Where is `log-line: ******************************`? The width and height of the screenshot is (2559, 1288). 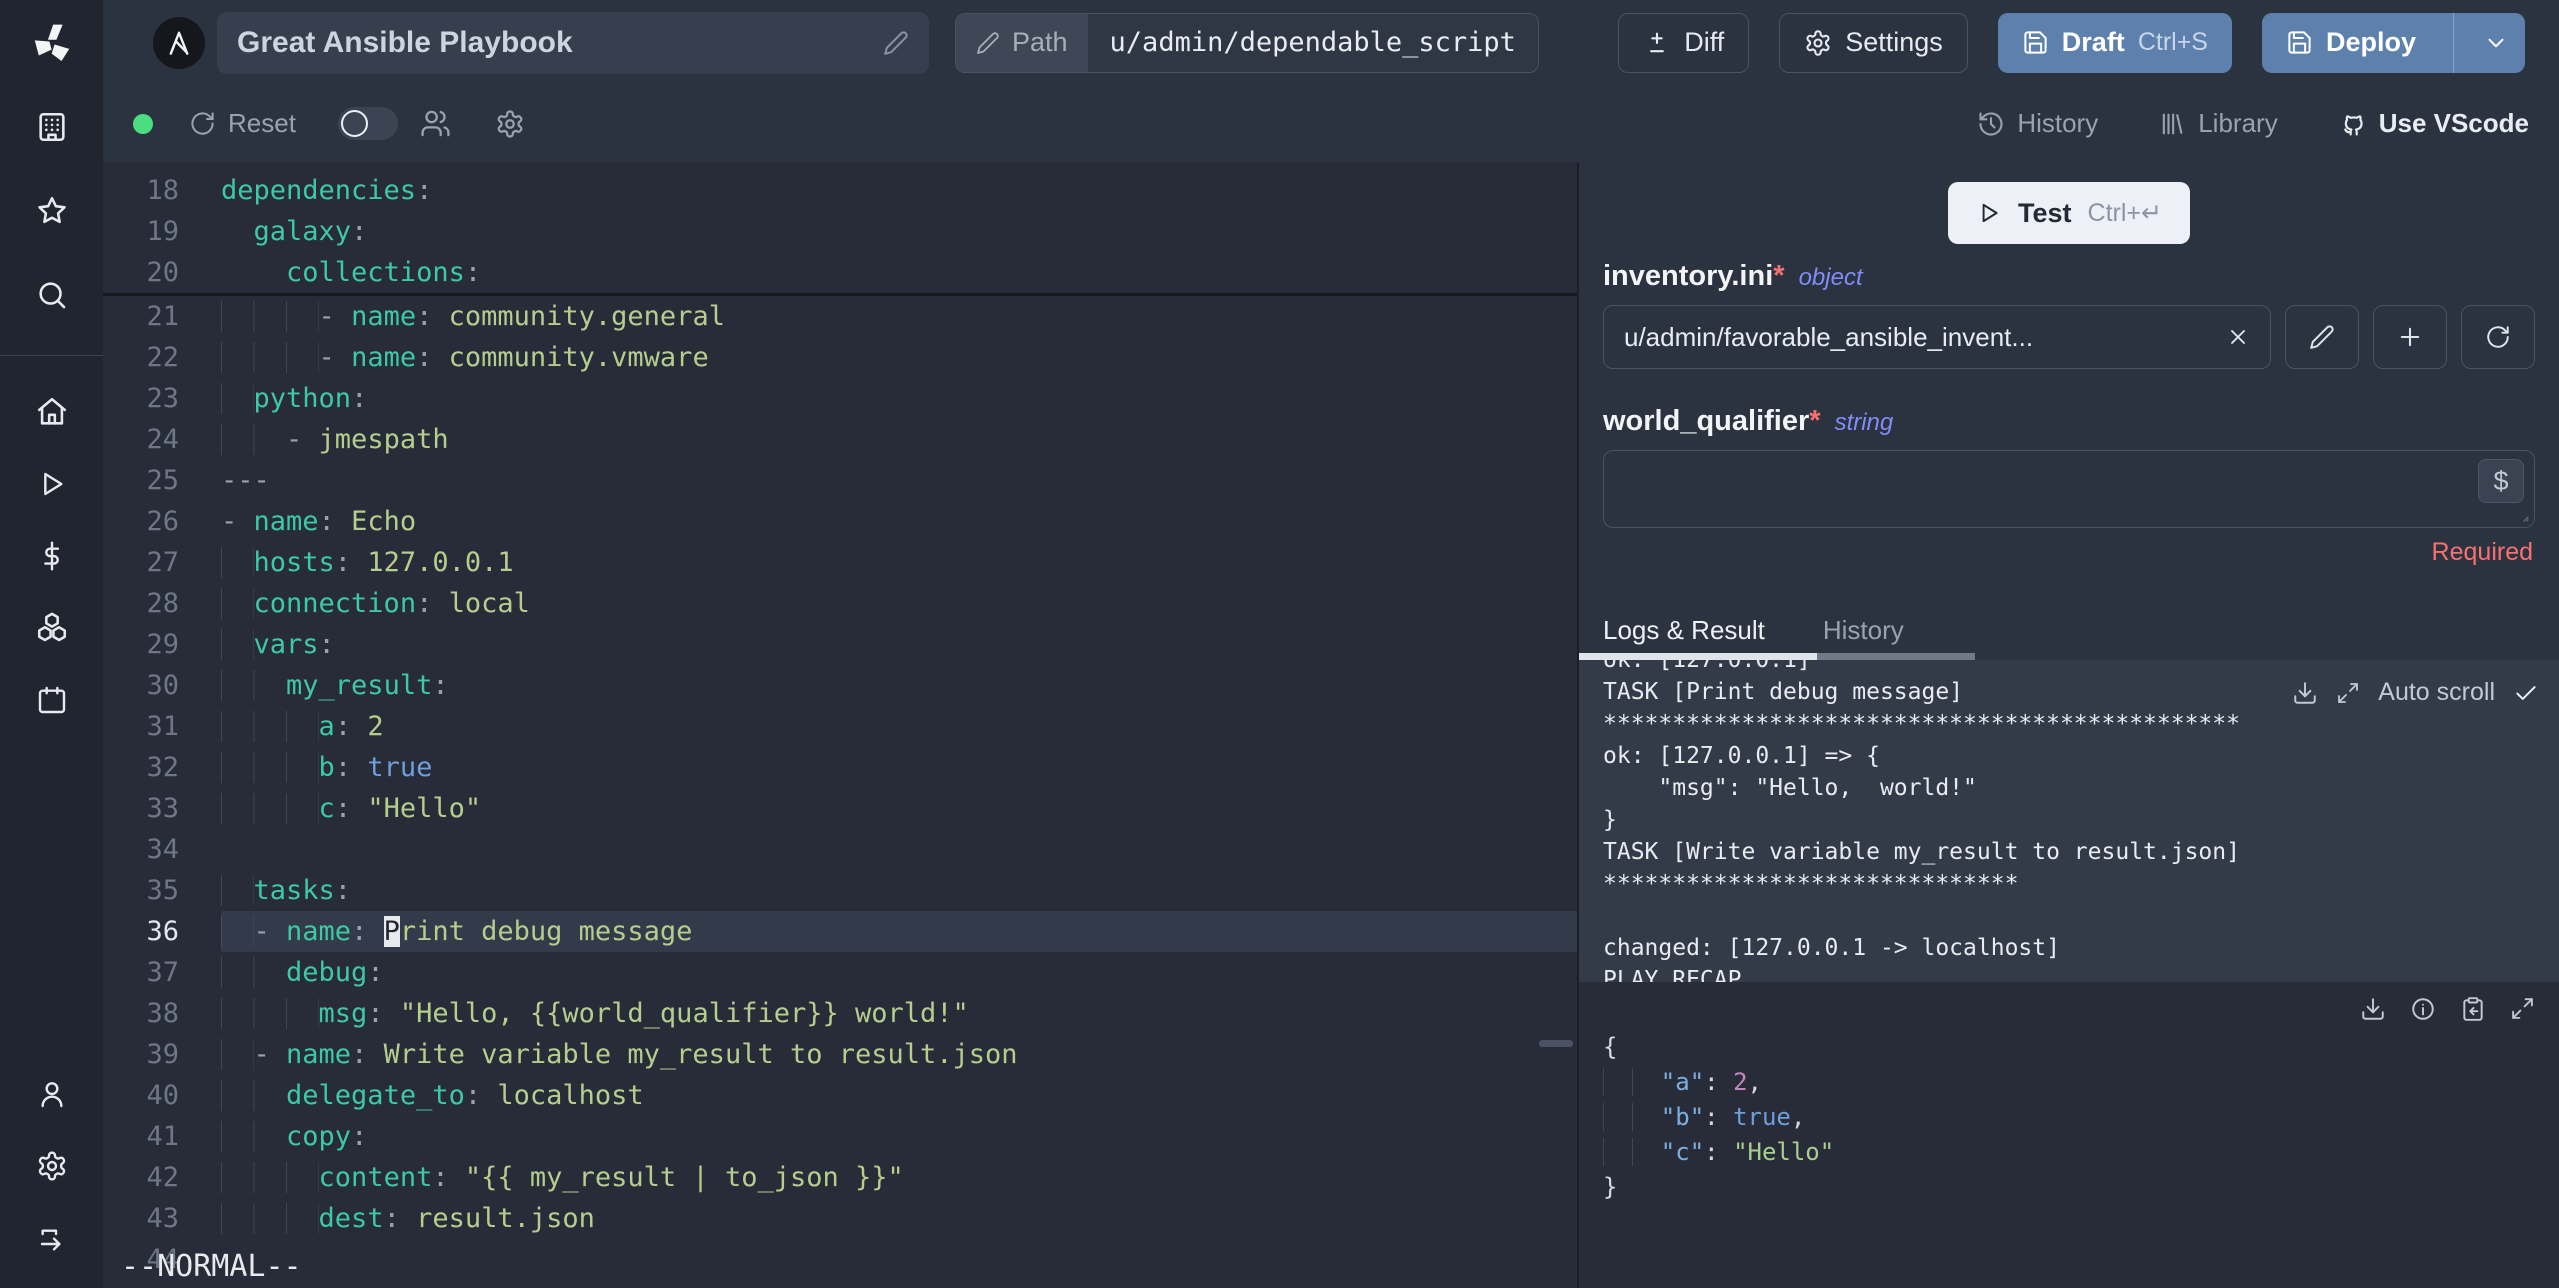 log-line: ****************************** is located at coordinates (1811, 884).